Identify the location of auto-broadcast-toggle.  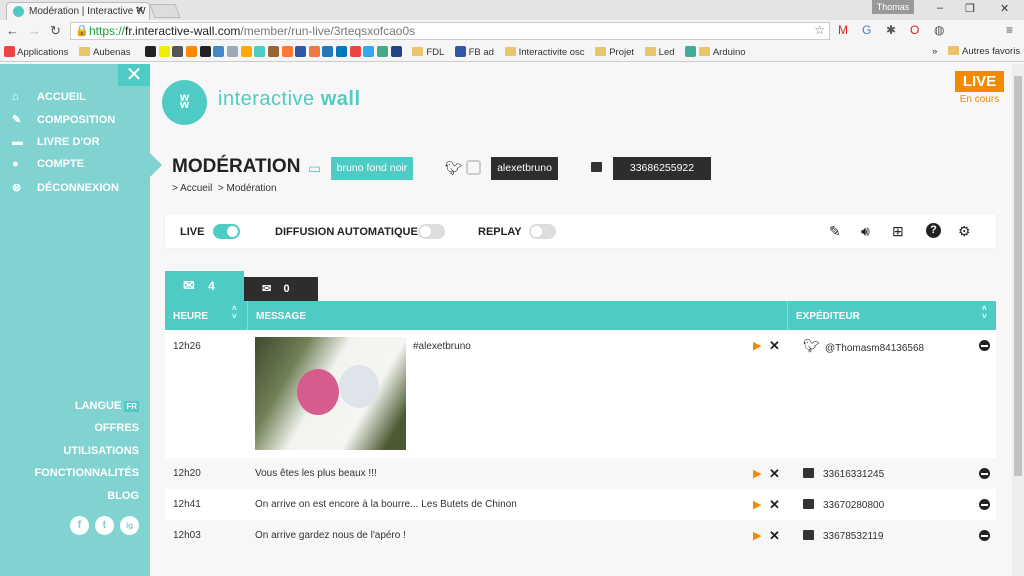
(431, 231).